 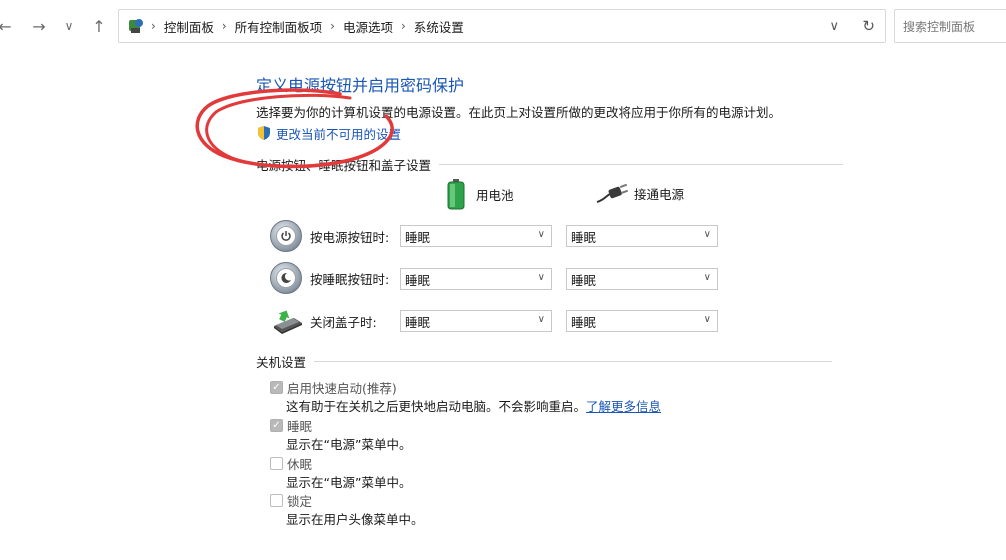 I want to click on sleep-button-plugged-select: 睡眠 ∨, so click(x=642, y=279).